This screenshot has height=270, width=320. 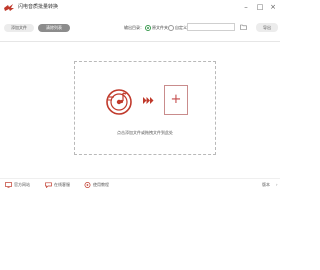 What do you see at coordinates (260, 7) in the screenshot?
I see `maximize-icon: □` at bounding box center [260, 7].